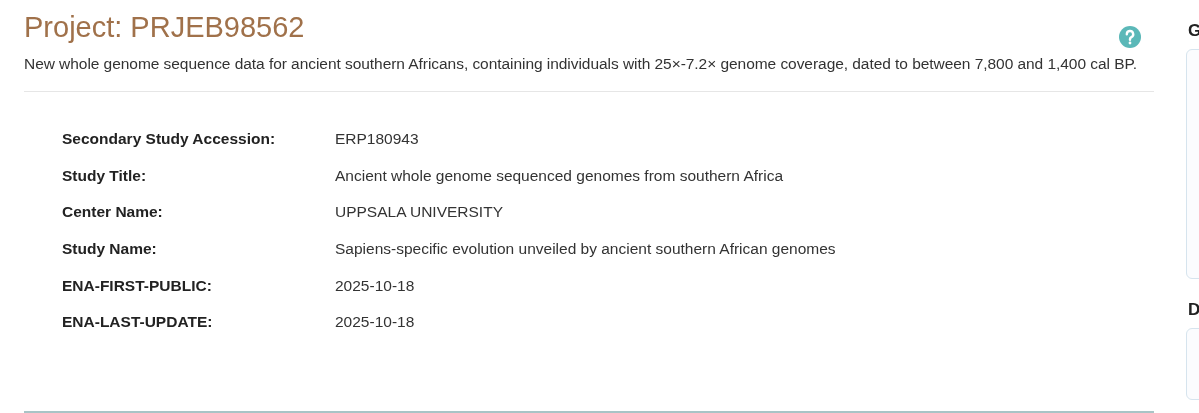 This screenshot has height=413, width=1199. I want to click on project-description: New whole genome sequence data for ancient southern Africans, containing individuals with 25×-7.2× genome coverage, dated to between 7,800 and 1,400 cal BP., so click(581, 64).